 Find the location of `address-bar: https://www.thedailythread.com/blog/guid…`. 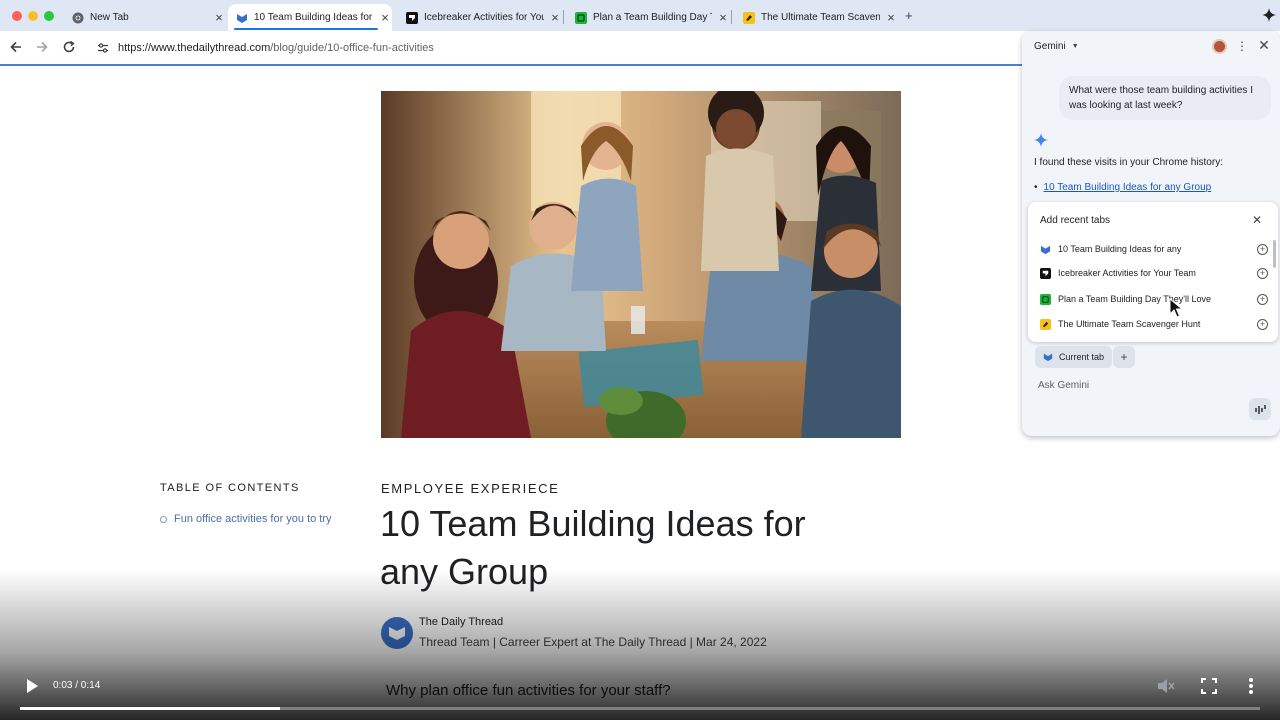

address-bar: https://www.thedailythread.com/blog/guid… is located at coordinates (556, 48).